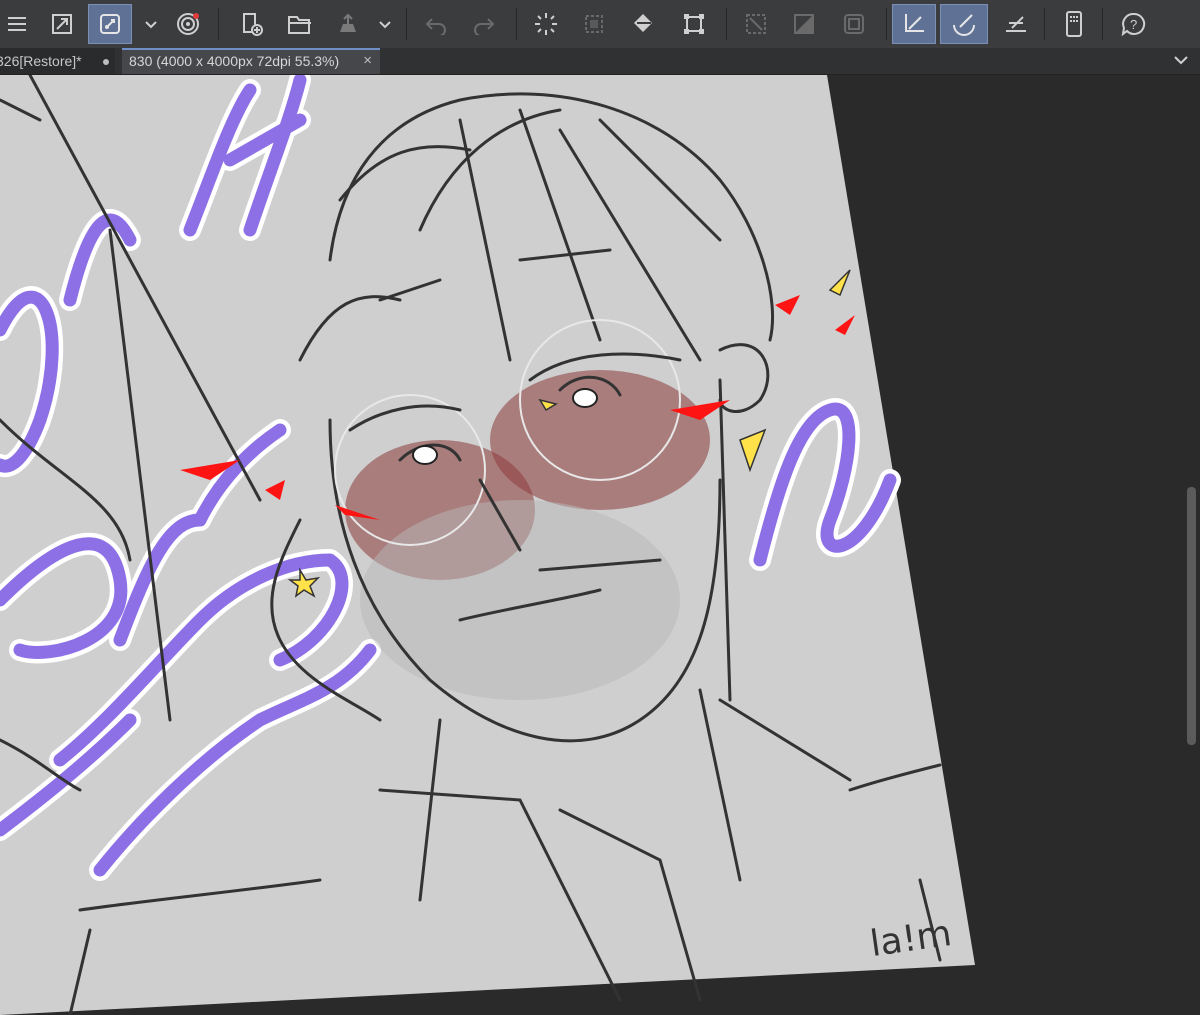 This screenshot has height=1015, width=1200. What do you see at coordinates (644, 24) in the screenshot?
I see `fill-icon` at bounding box center [644, 24].